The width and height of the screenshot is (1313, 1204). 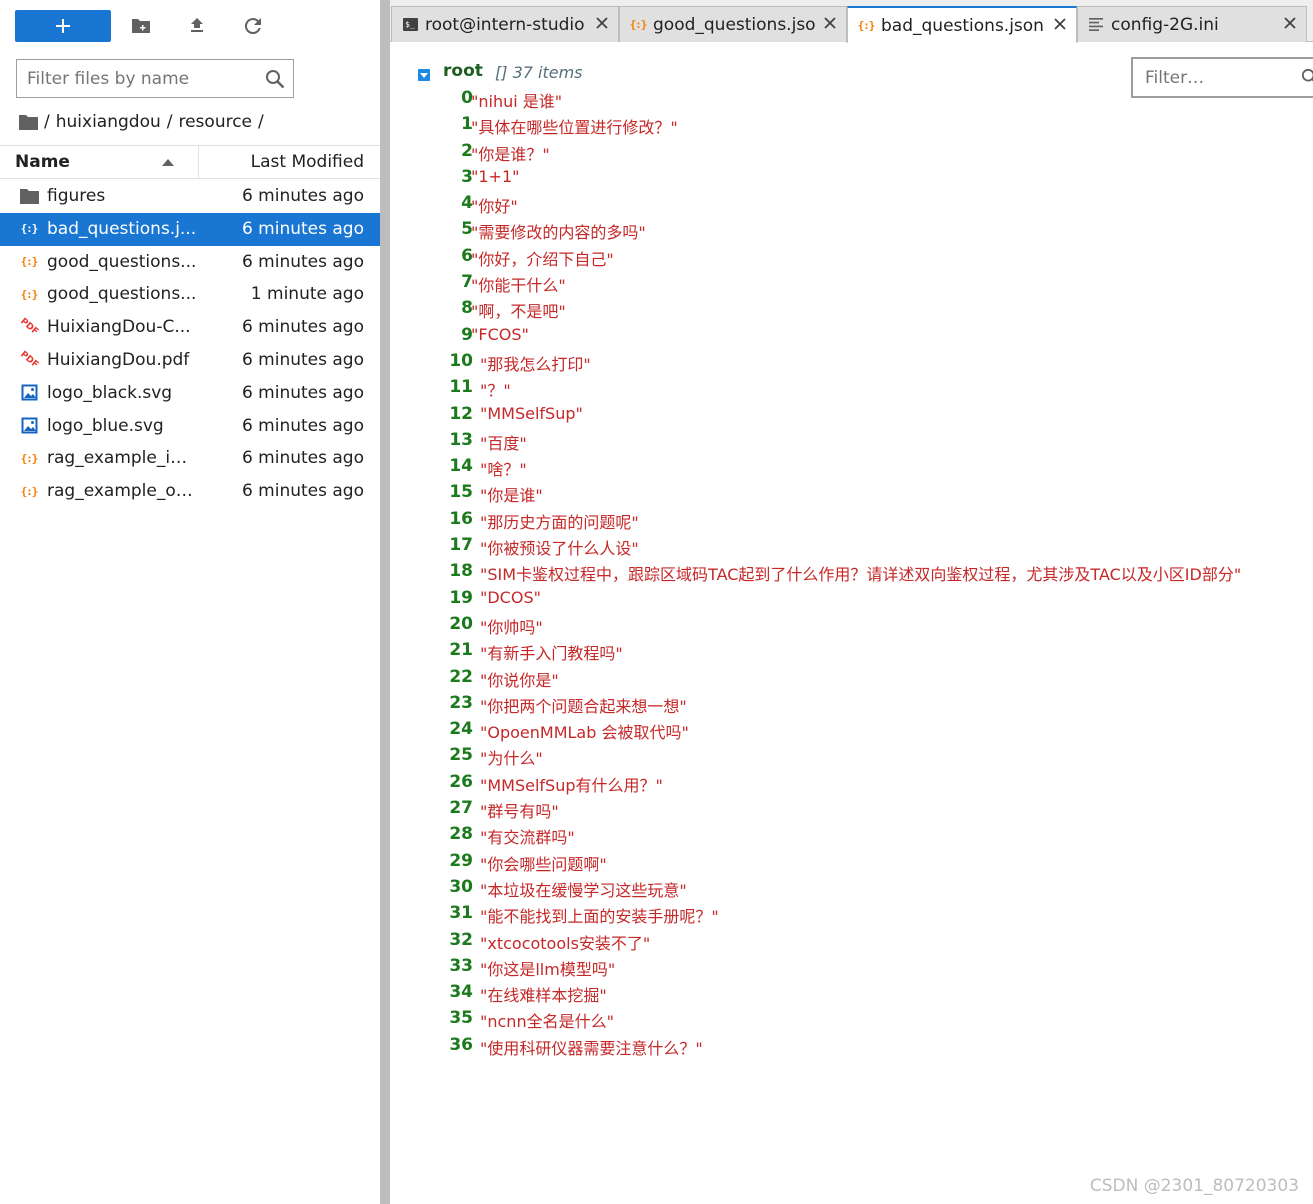 I want to click on file-row: {:} rag_example_ou... 6 minutes ago, so click(x=190, y=491).